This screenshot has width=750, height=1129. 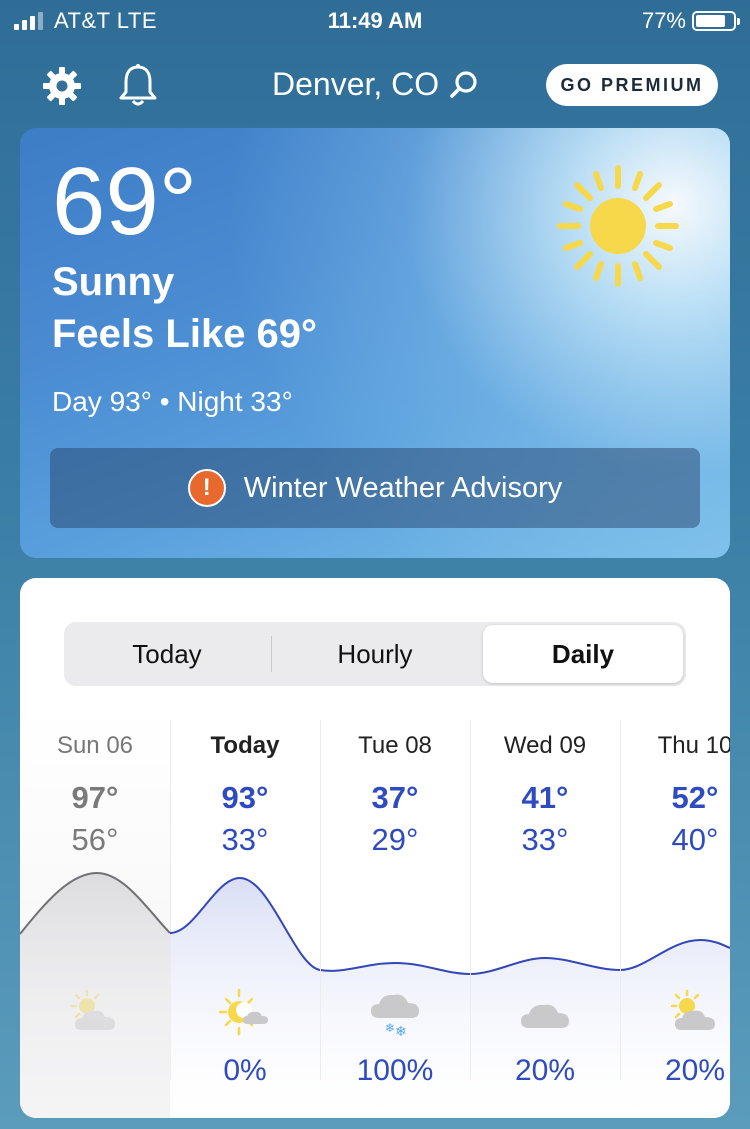 I want to click on daily-item-today: Today 93° 33° 0%, so click(x=245, y=913).